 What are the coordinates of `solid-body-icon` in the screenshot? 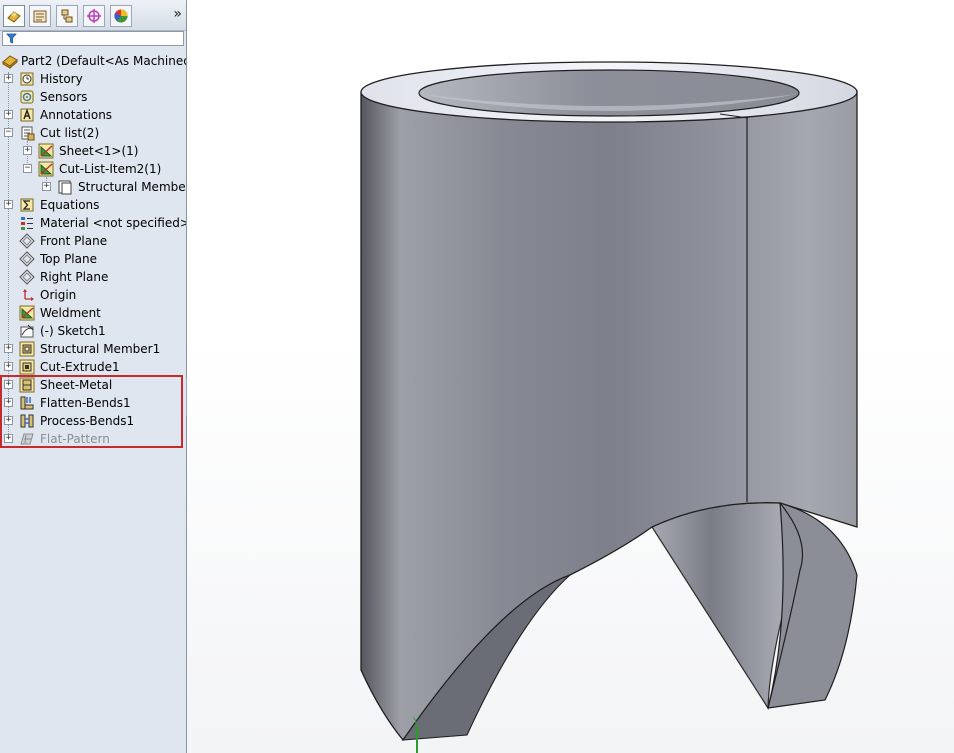 It's located at (65, 187).